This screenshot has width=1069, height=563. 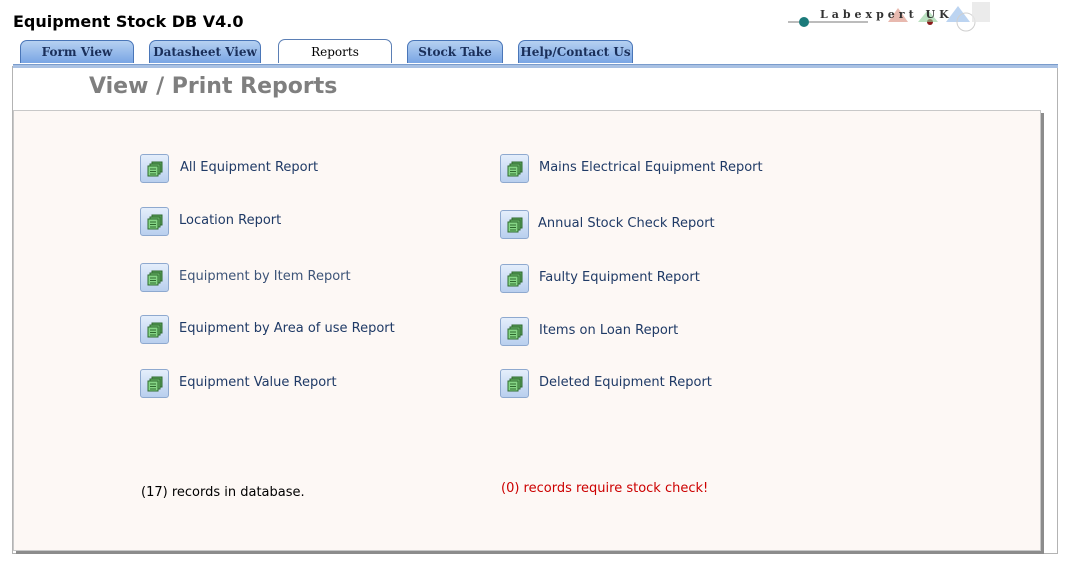 What do you see at coordinates (128, 21) in the screenshot?
I see `app-title: Equipment Stock DB V4.0` at bounding box center [128, 21].